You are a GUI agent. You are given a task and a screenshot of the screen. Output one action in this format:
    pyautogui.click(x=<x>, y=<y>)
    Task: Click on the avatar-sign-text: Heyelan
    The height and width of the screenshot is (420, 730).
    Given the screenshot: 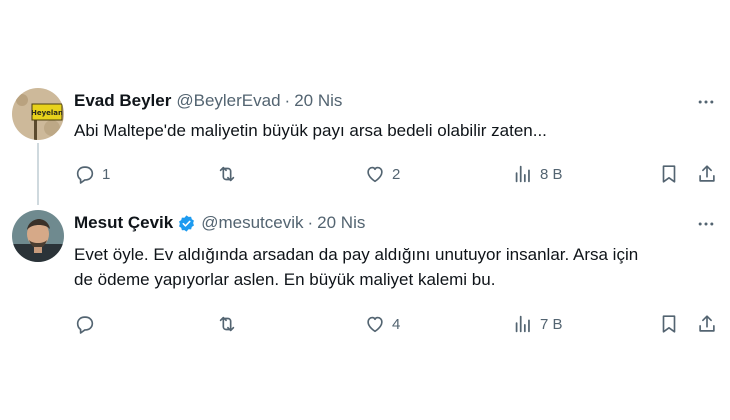 What is the action you would take?
    pyautogui.click(x=47, y=113)
    